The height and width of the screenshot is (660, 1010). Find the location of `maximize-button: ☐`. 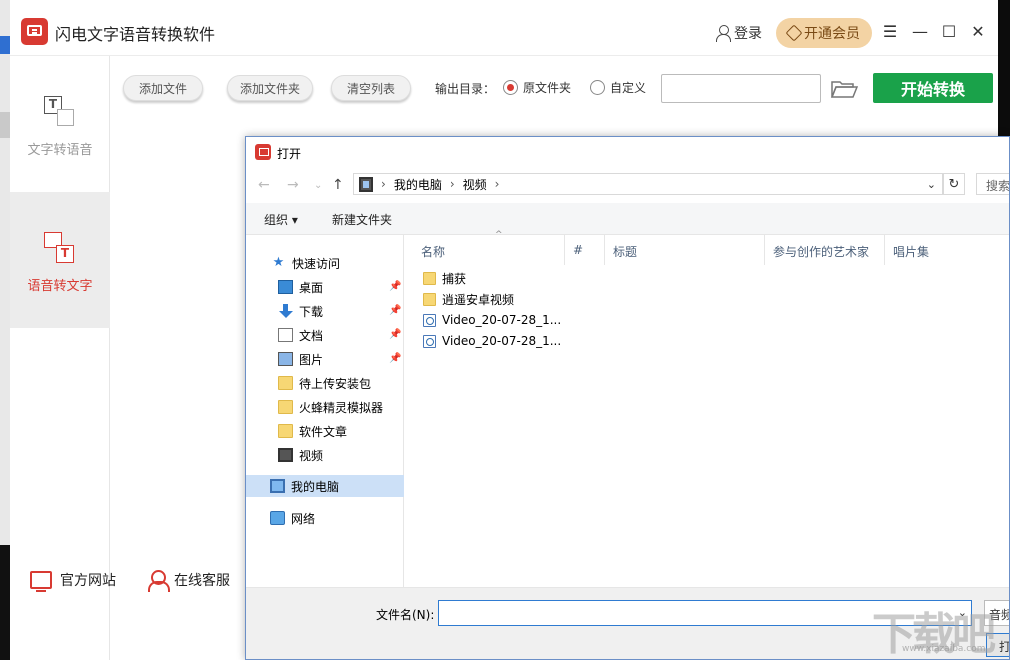

maximize-button: ☐ is located at coordinates (949, 31).